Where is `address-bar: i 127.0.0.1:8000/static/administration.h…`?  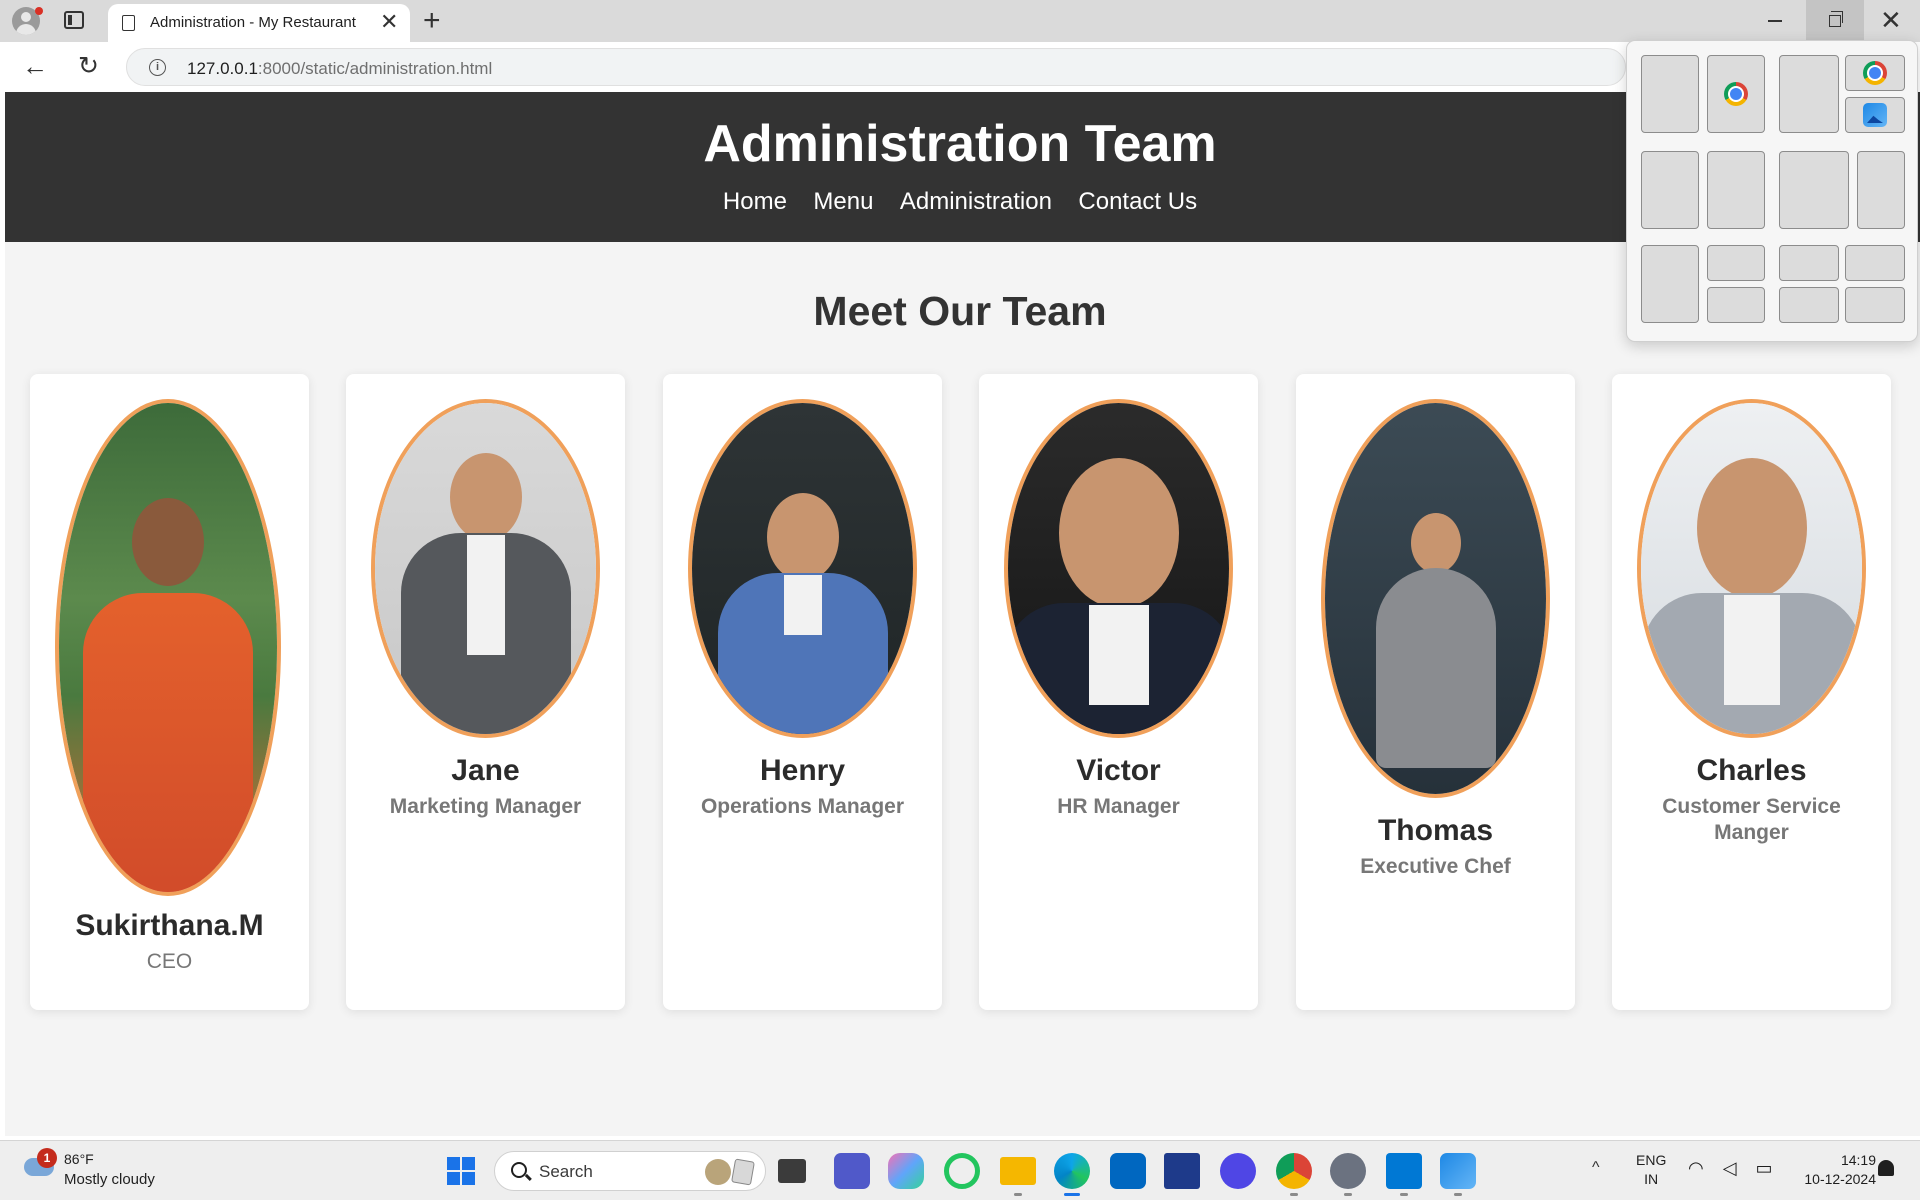
address-bar: i 127.0.0.1:8000/static/administration.h… is located at coordinates (876, 67).